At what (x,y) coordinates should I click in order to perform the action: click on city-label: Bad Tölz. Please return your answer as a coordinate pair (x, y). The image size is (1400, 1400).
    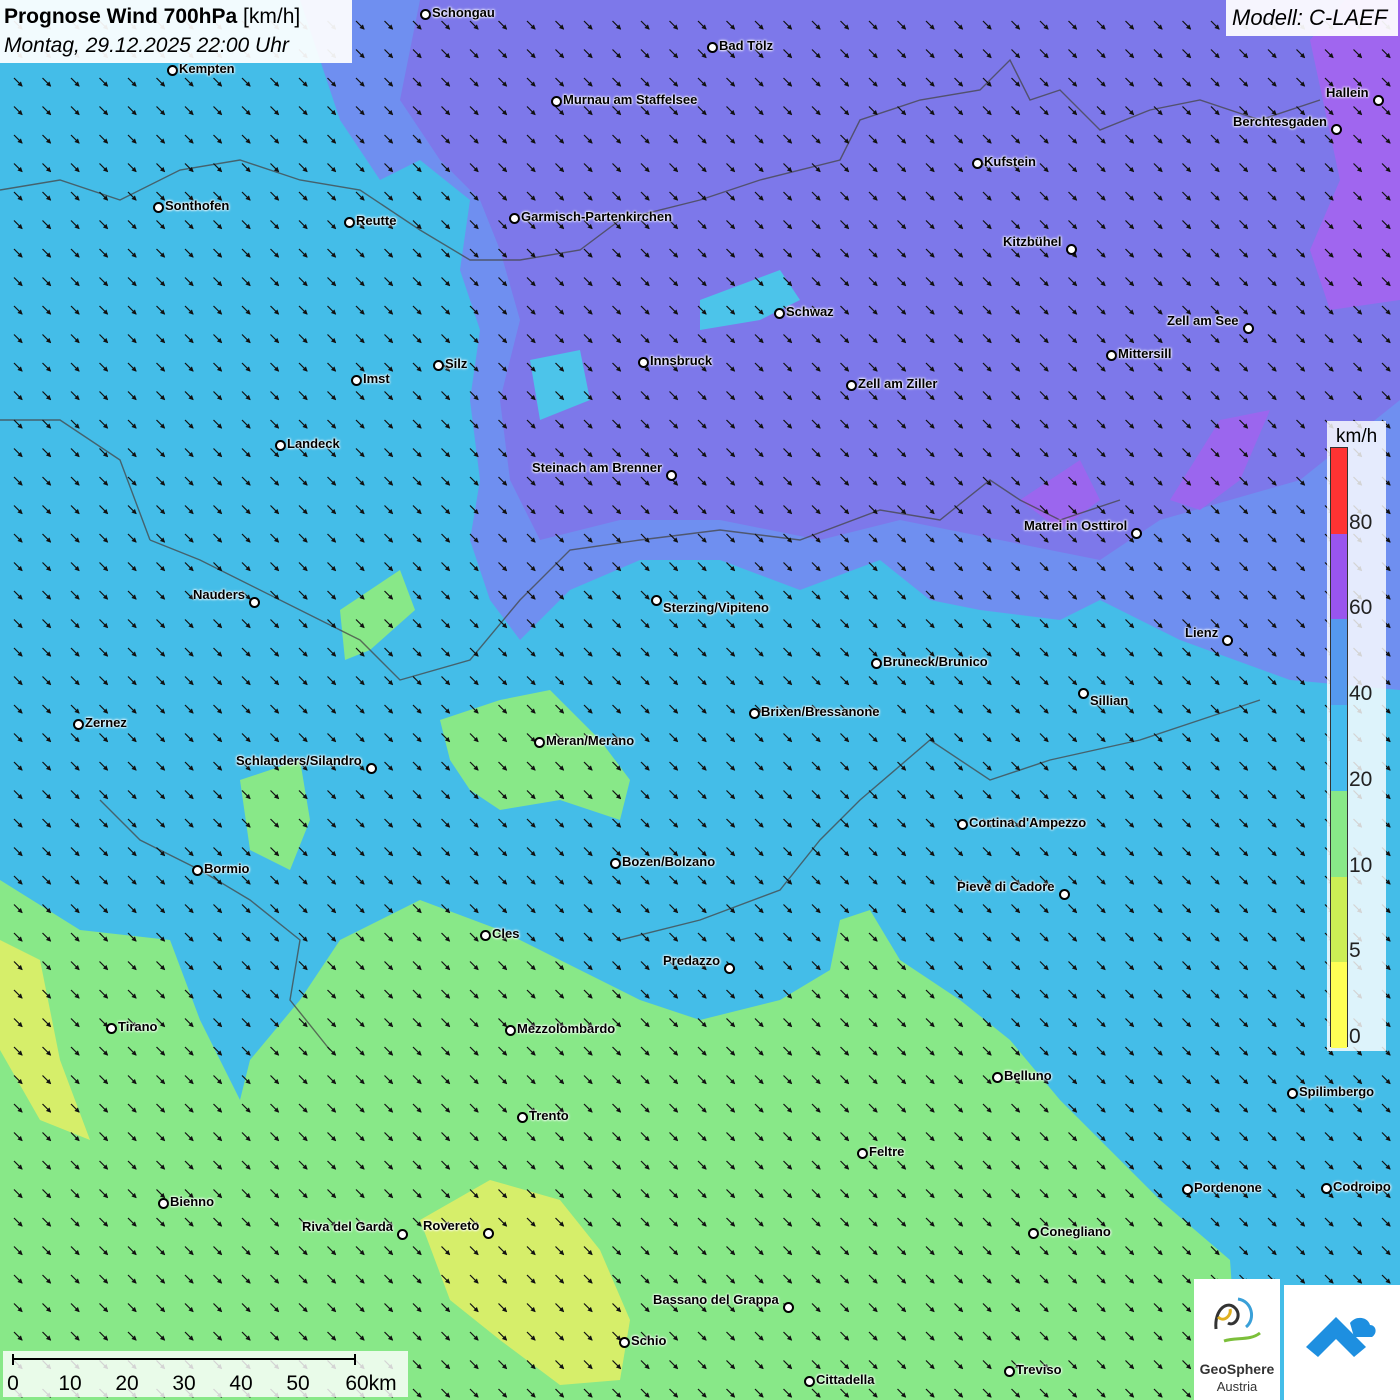
    Looking at the image, I should click on (746, 45).